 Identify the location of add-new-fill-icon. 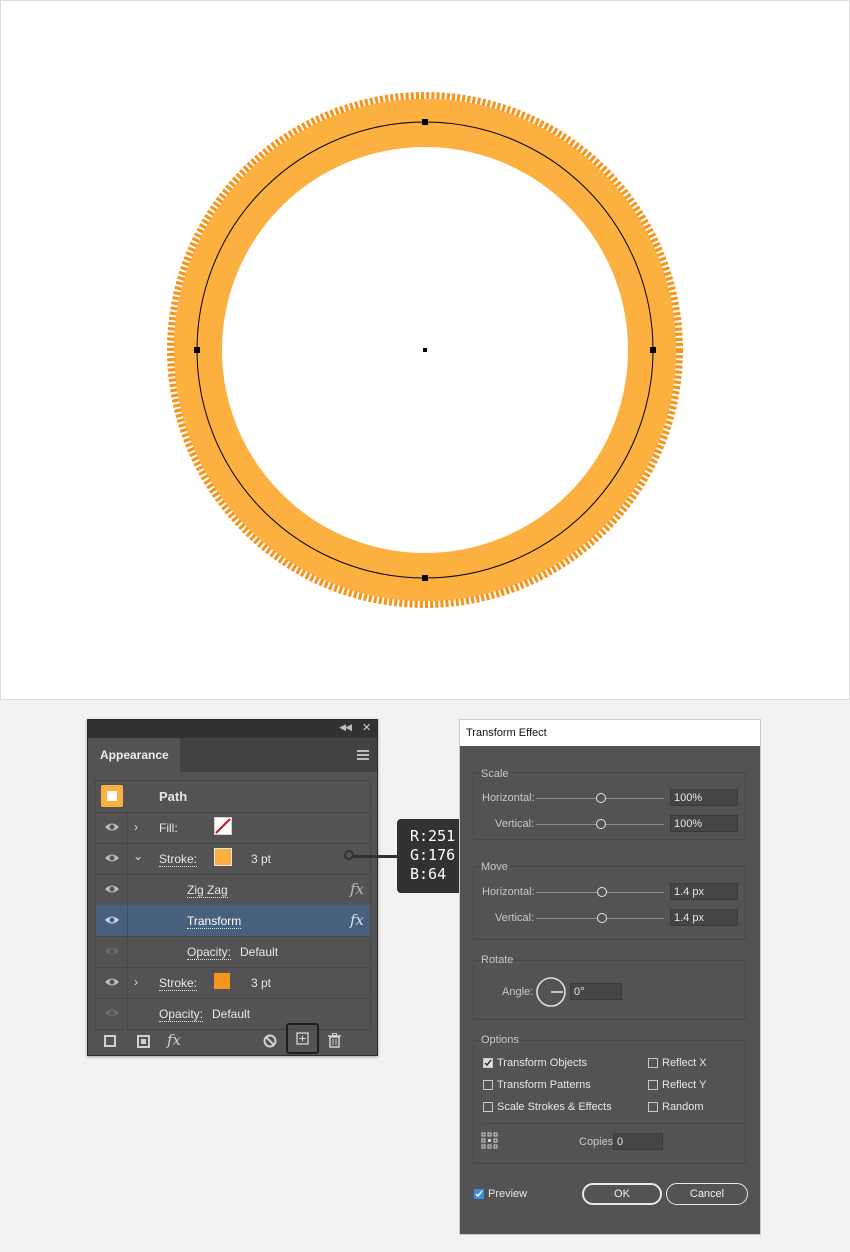
(143, 1041).